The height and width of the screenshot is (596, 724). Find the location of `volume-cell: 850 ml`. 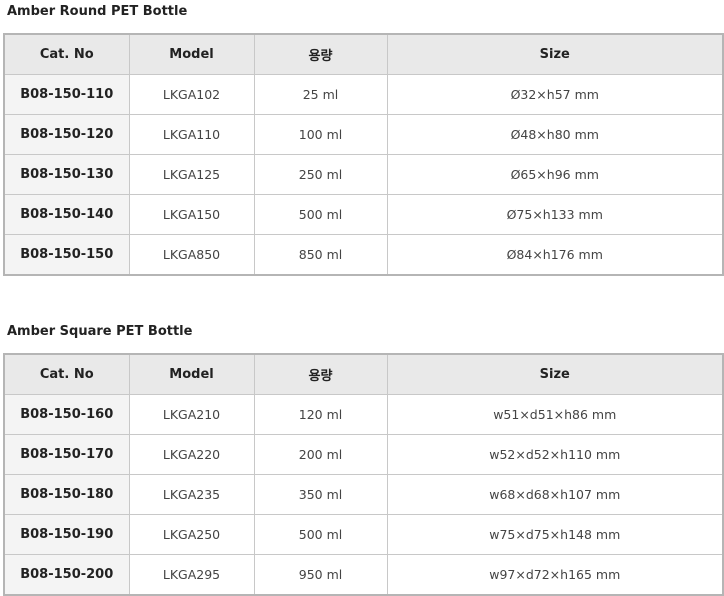

volume-cell: 850 ml is located at coordinates (320, 255).